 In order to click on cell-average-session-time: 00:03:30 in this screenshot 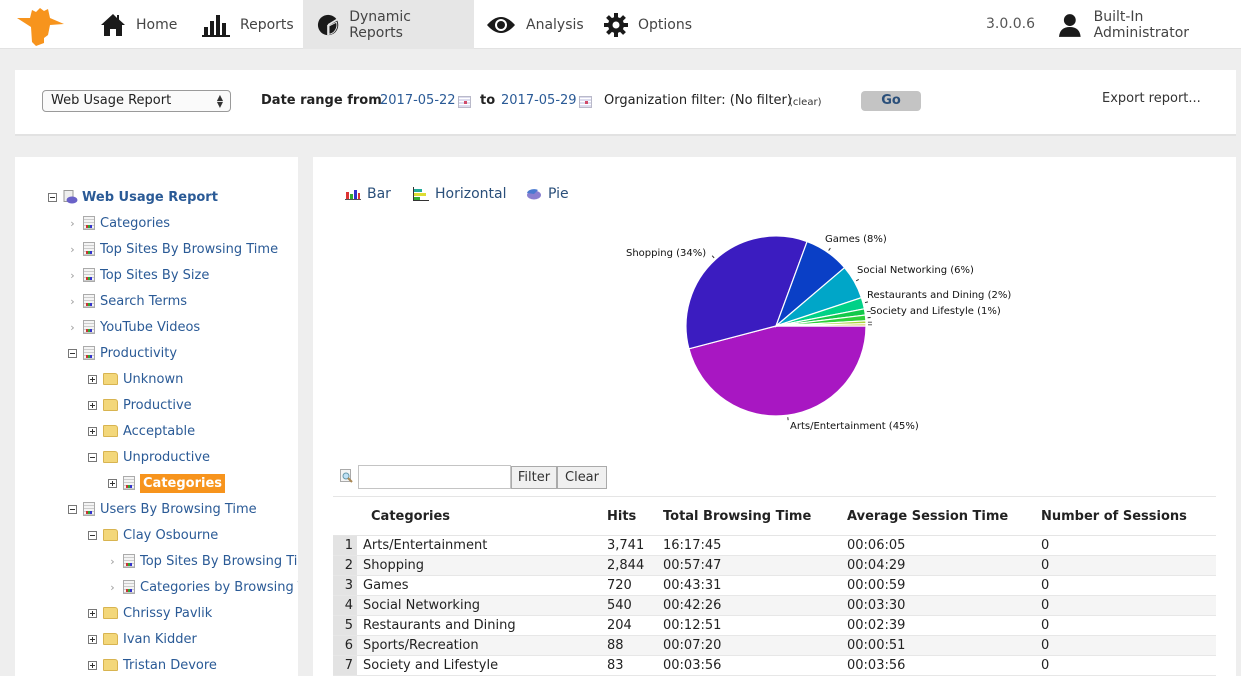, I will do `click(944, 605)`.